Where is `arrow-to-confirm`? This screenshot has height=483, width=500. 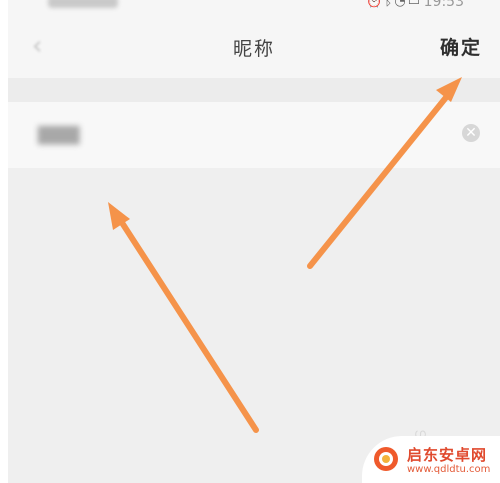 arrow-to-confirm is located at coordinates (384, 173).